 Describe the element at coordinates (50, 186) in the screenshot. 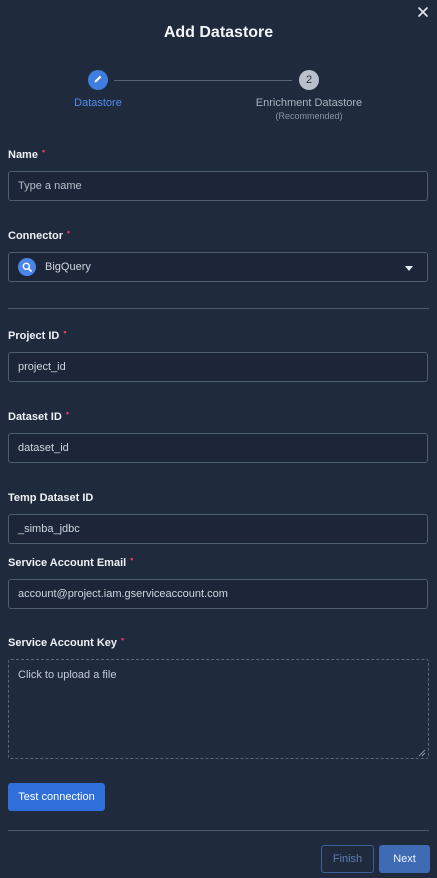

I see `name-placeholder: Type a name` at that location.